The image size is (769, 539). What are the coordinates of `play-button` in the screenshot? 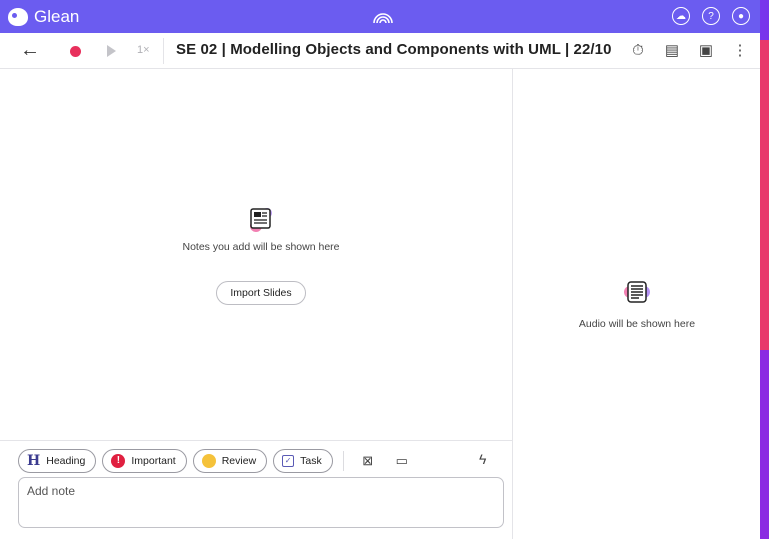 It's located at (111, 51).